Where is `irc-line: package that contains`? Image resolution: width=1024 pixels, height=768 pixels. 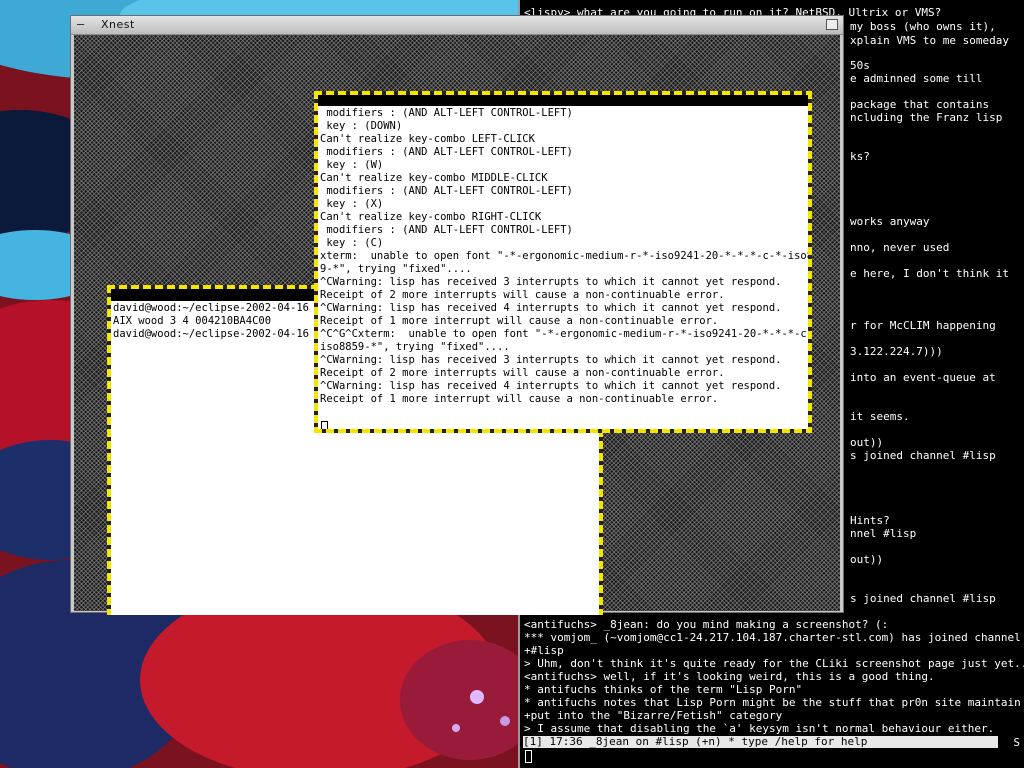 irc-line: package that contains is located at coordinates (920, 104).